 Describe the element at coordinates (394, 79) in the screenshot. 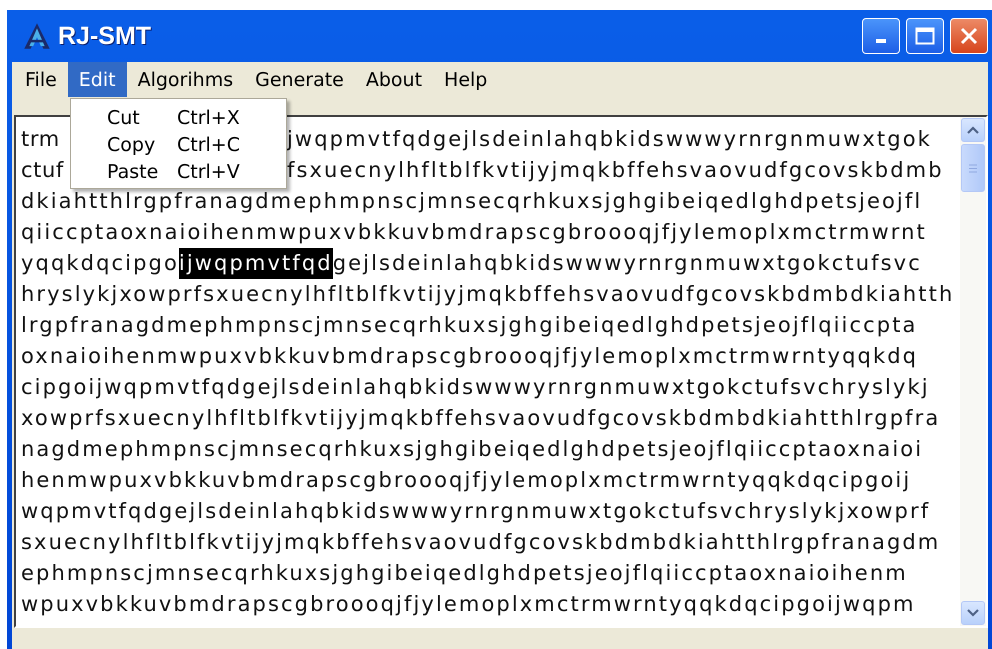

I see `menu-item: About` at that location.